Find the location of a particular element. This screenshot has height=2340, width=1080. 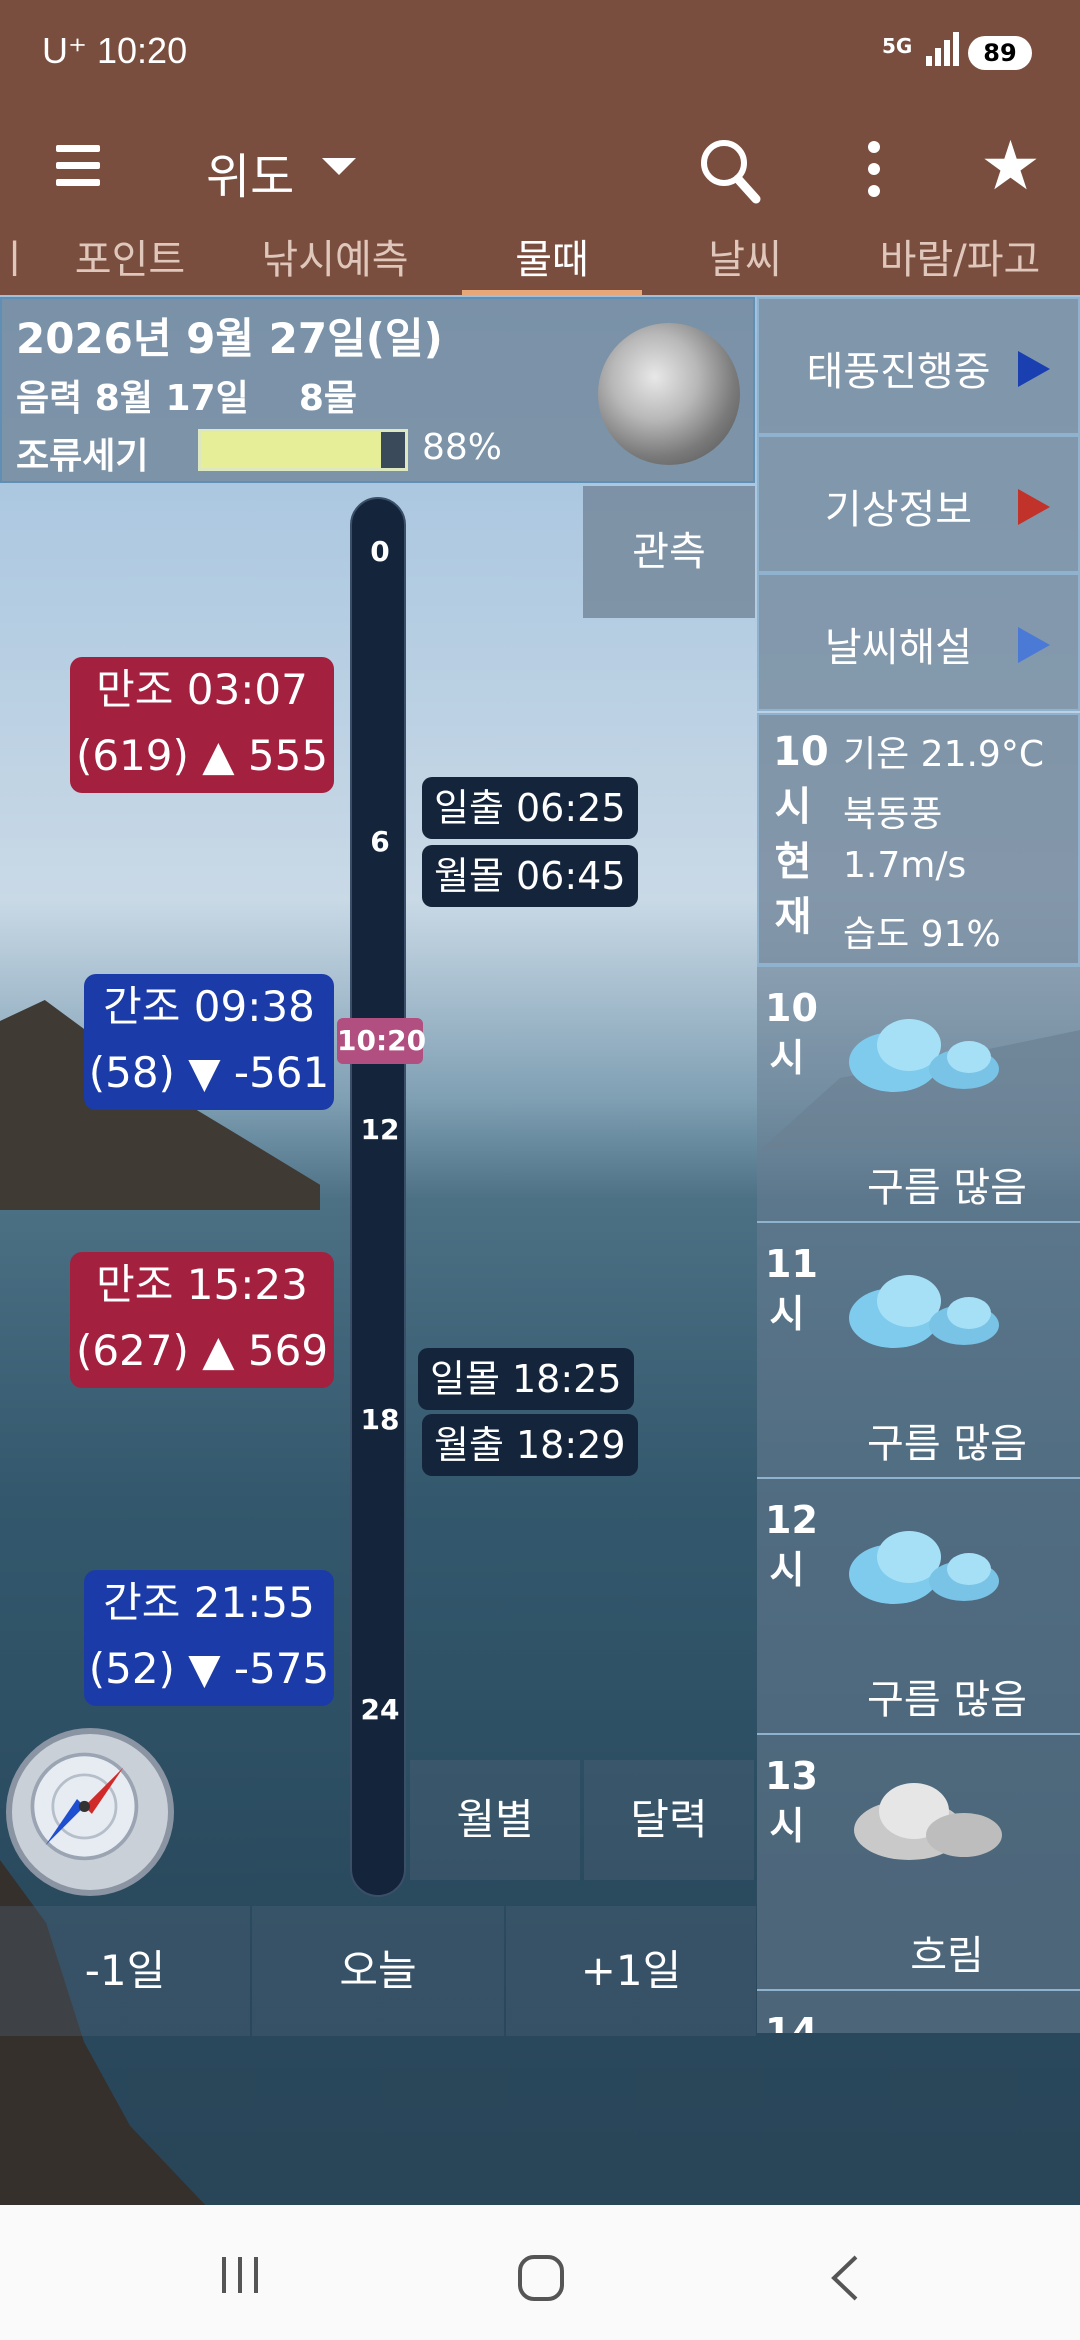

compass-icon is located at coordinates (90, 1812).